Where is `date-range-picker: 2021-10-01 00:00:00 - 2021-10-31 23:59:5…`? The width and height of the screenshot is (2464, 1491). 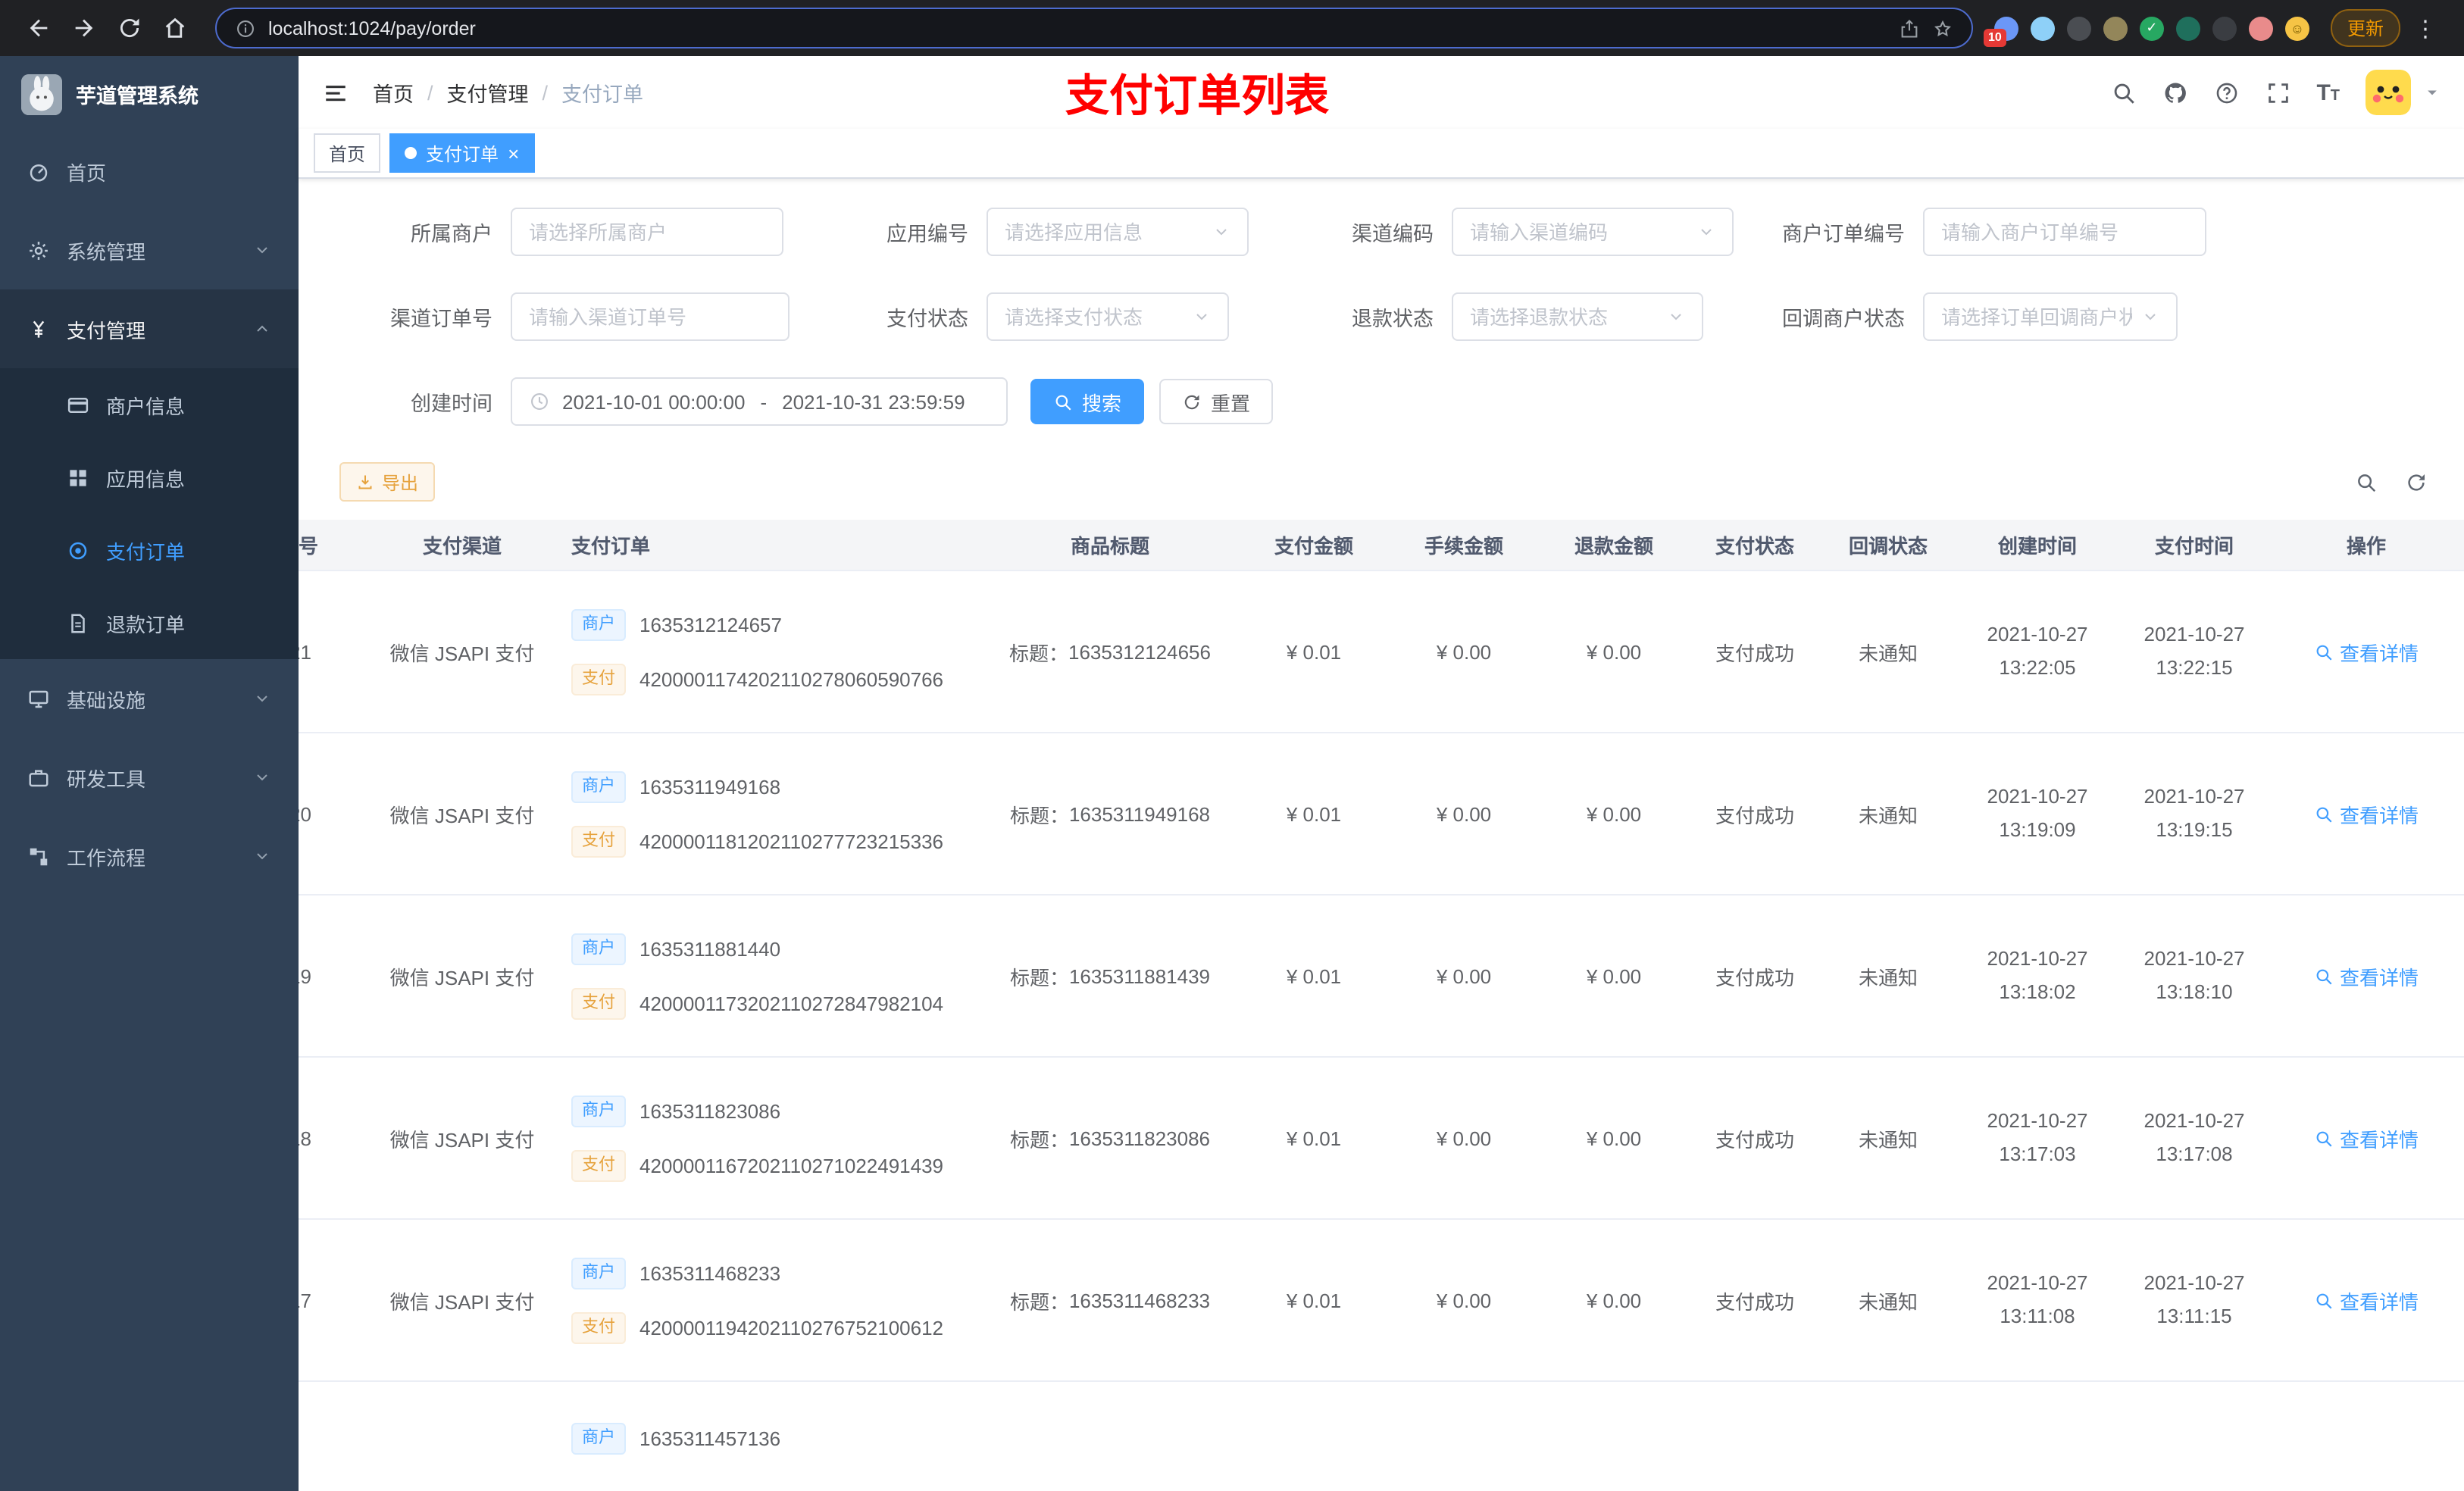
date-range-picker: 2021-10-01 00:00:00 - 2021-10-31 23:59:5… is located at coordinates (759, 401).